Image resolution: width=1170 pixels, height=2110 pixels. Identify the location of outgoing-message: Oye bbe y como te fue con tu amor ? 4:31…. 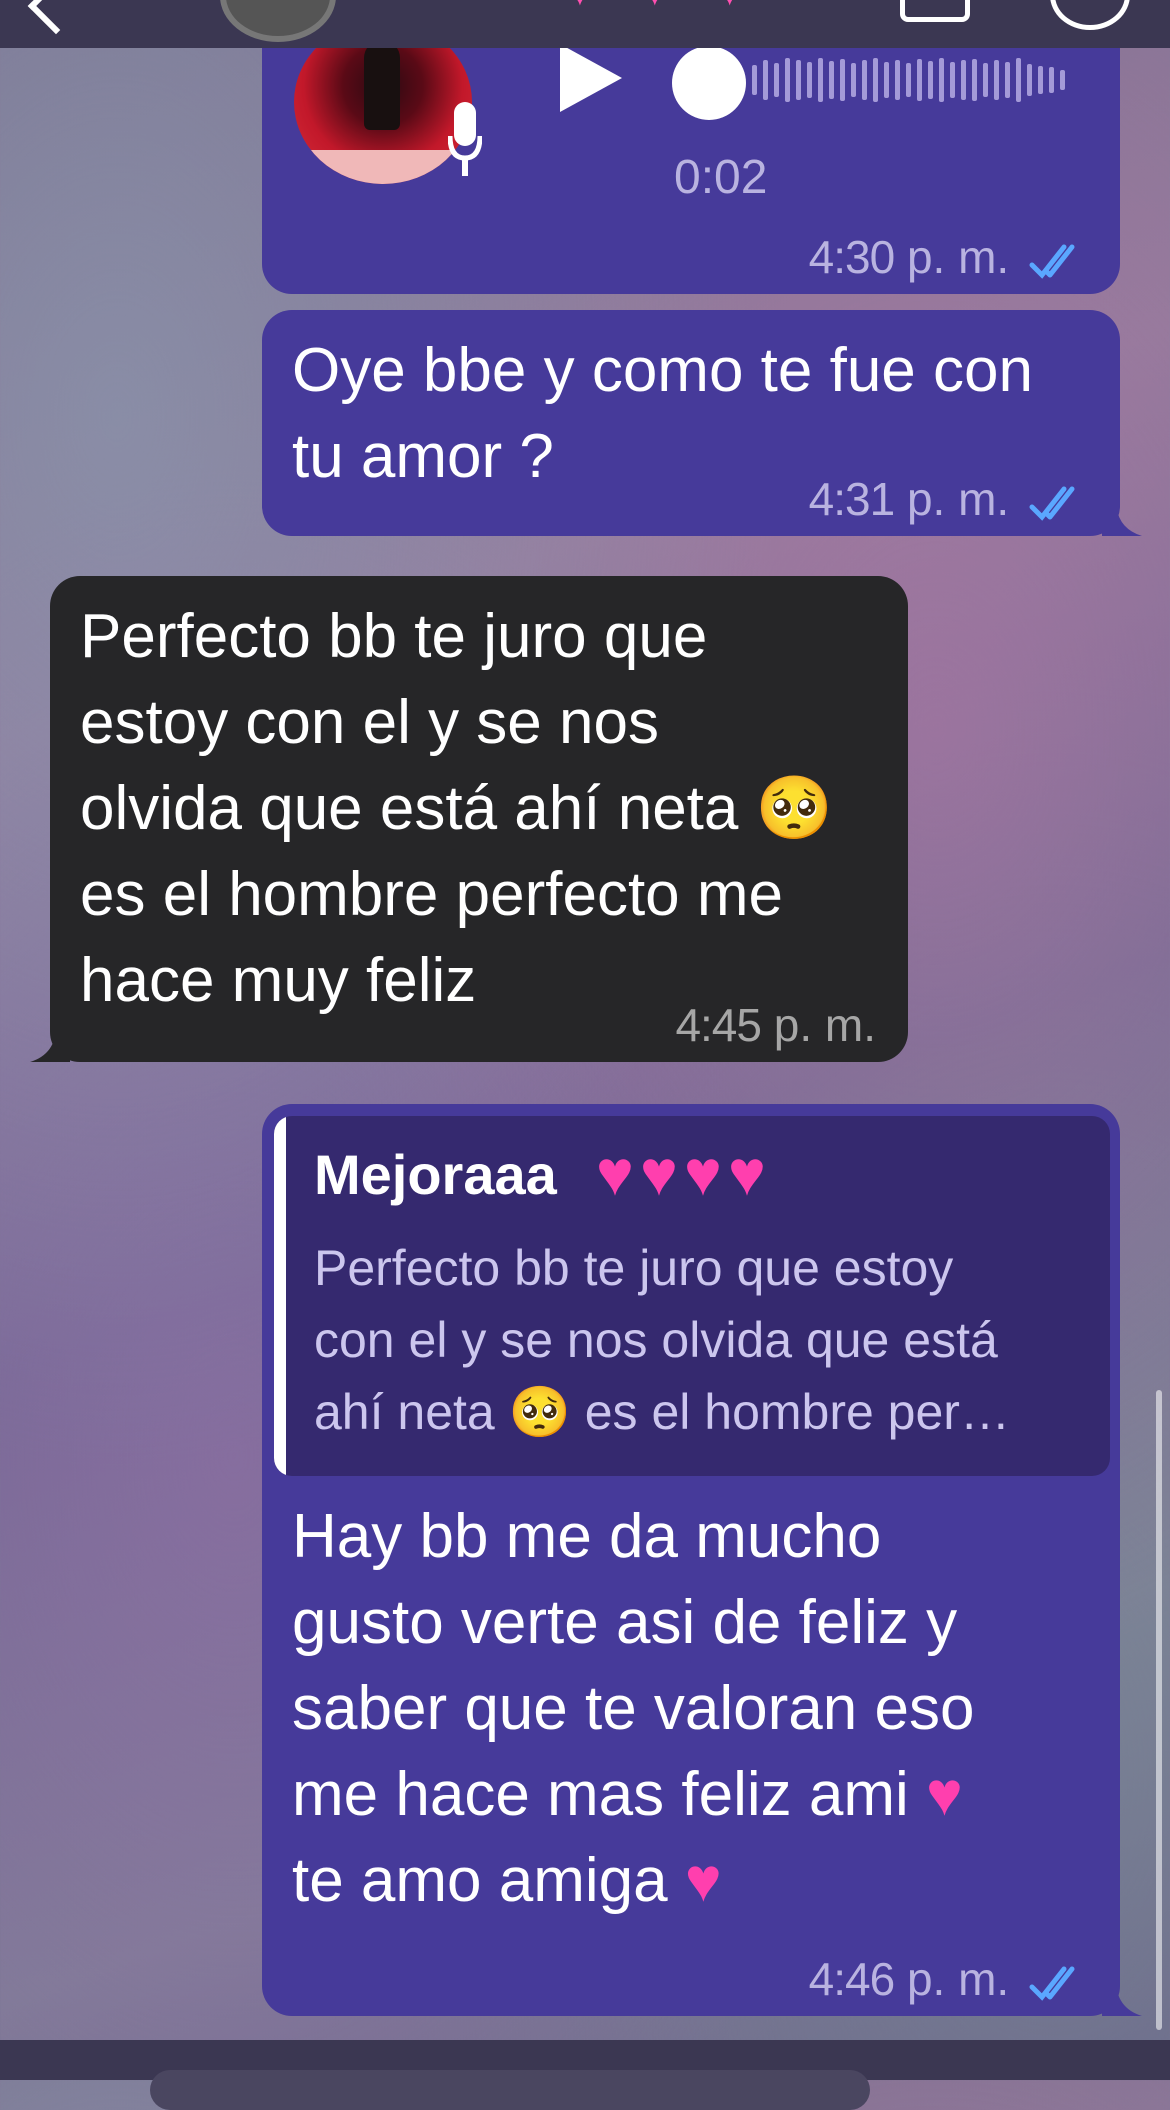
(691, 423).